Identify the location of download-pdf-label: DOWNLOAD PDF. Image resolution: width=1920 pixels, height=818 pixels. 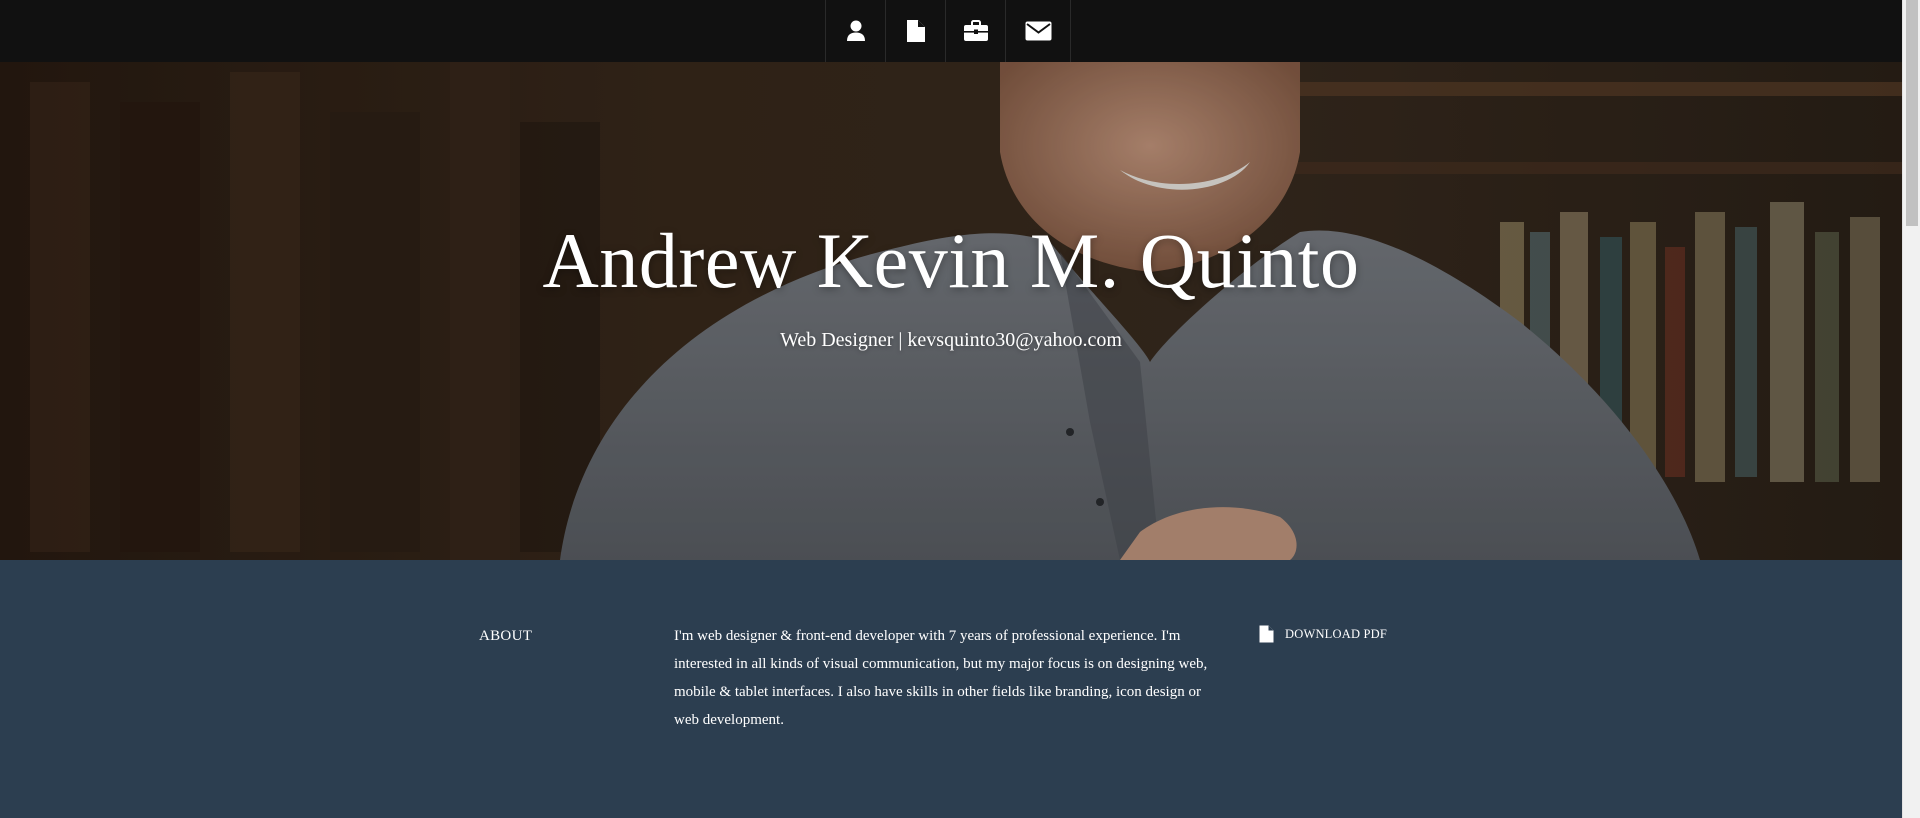
(1336, 633).